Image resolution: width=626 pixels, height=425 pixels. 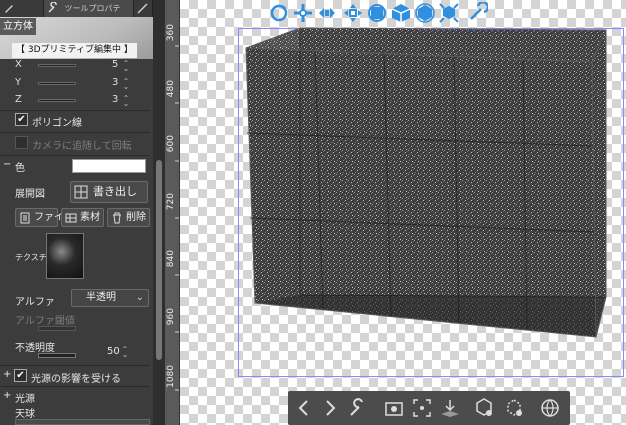 I want to click on object-toolbar, so click(x=429, y=408).